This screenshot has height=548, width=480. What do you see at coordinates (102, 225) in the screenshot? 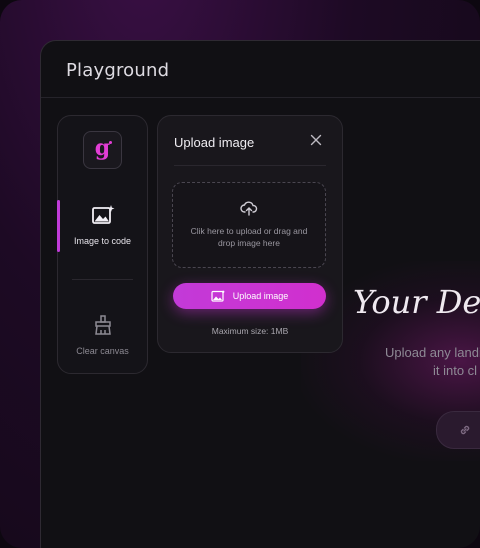
I see `tool-image-to-code: Image to code` at bounding box center [102, 225].